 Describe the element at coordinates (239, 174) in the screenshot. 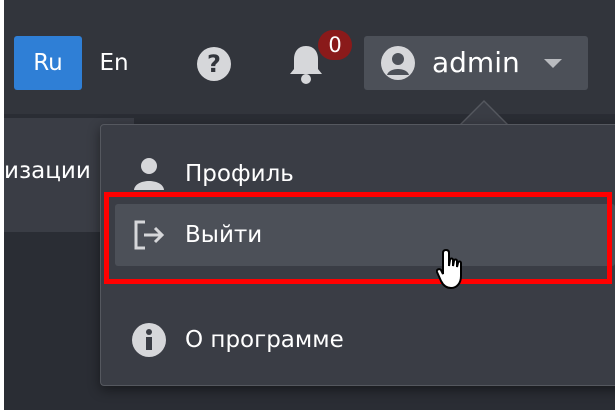

I see `menu-item-profile-label: Профиль` at that location.